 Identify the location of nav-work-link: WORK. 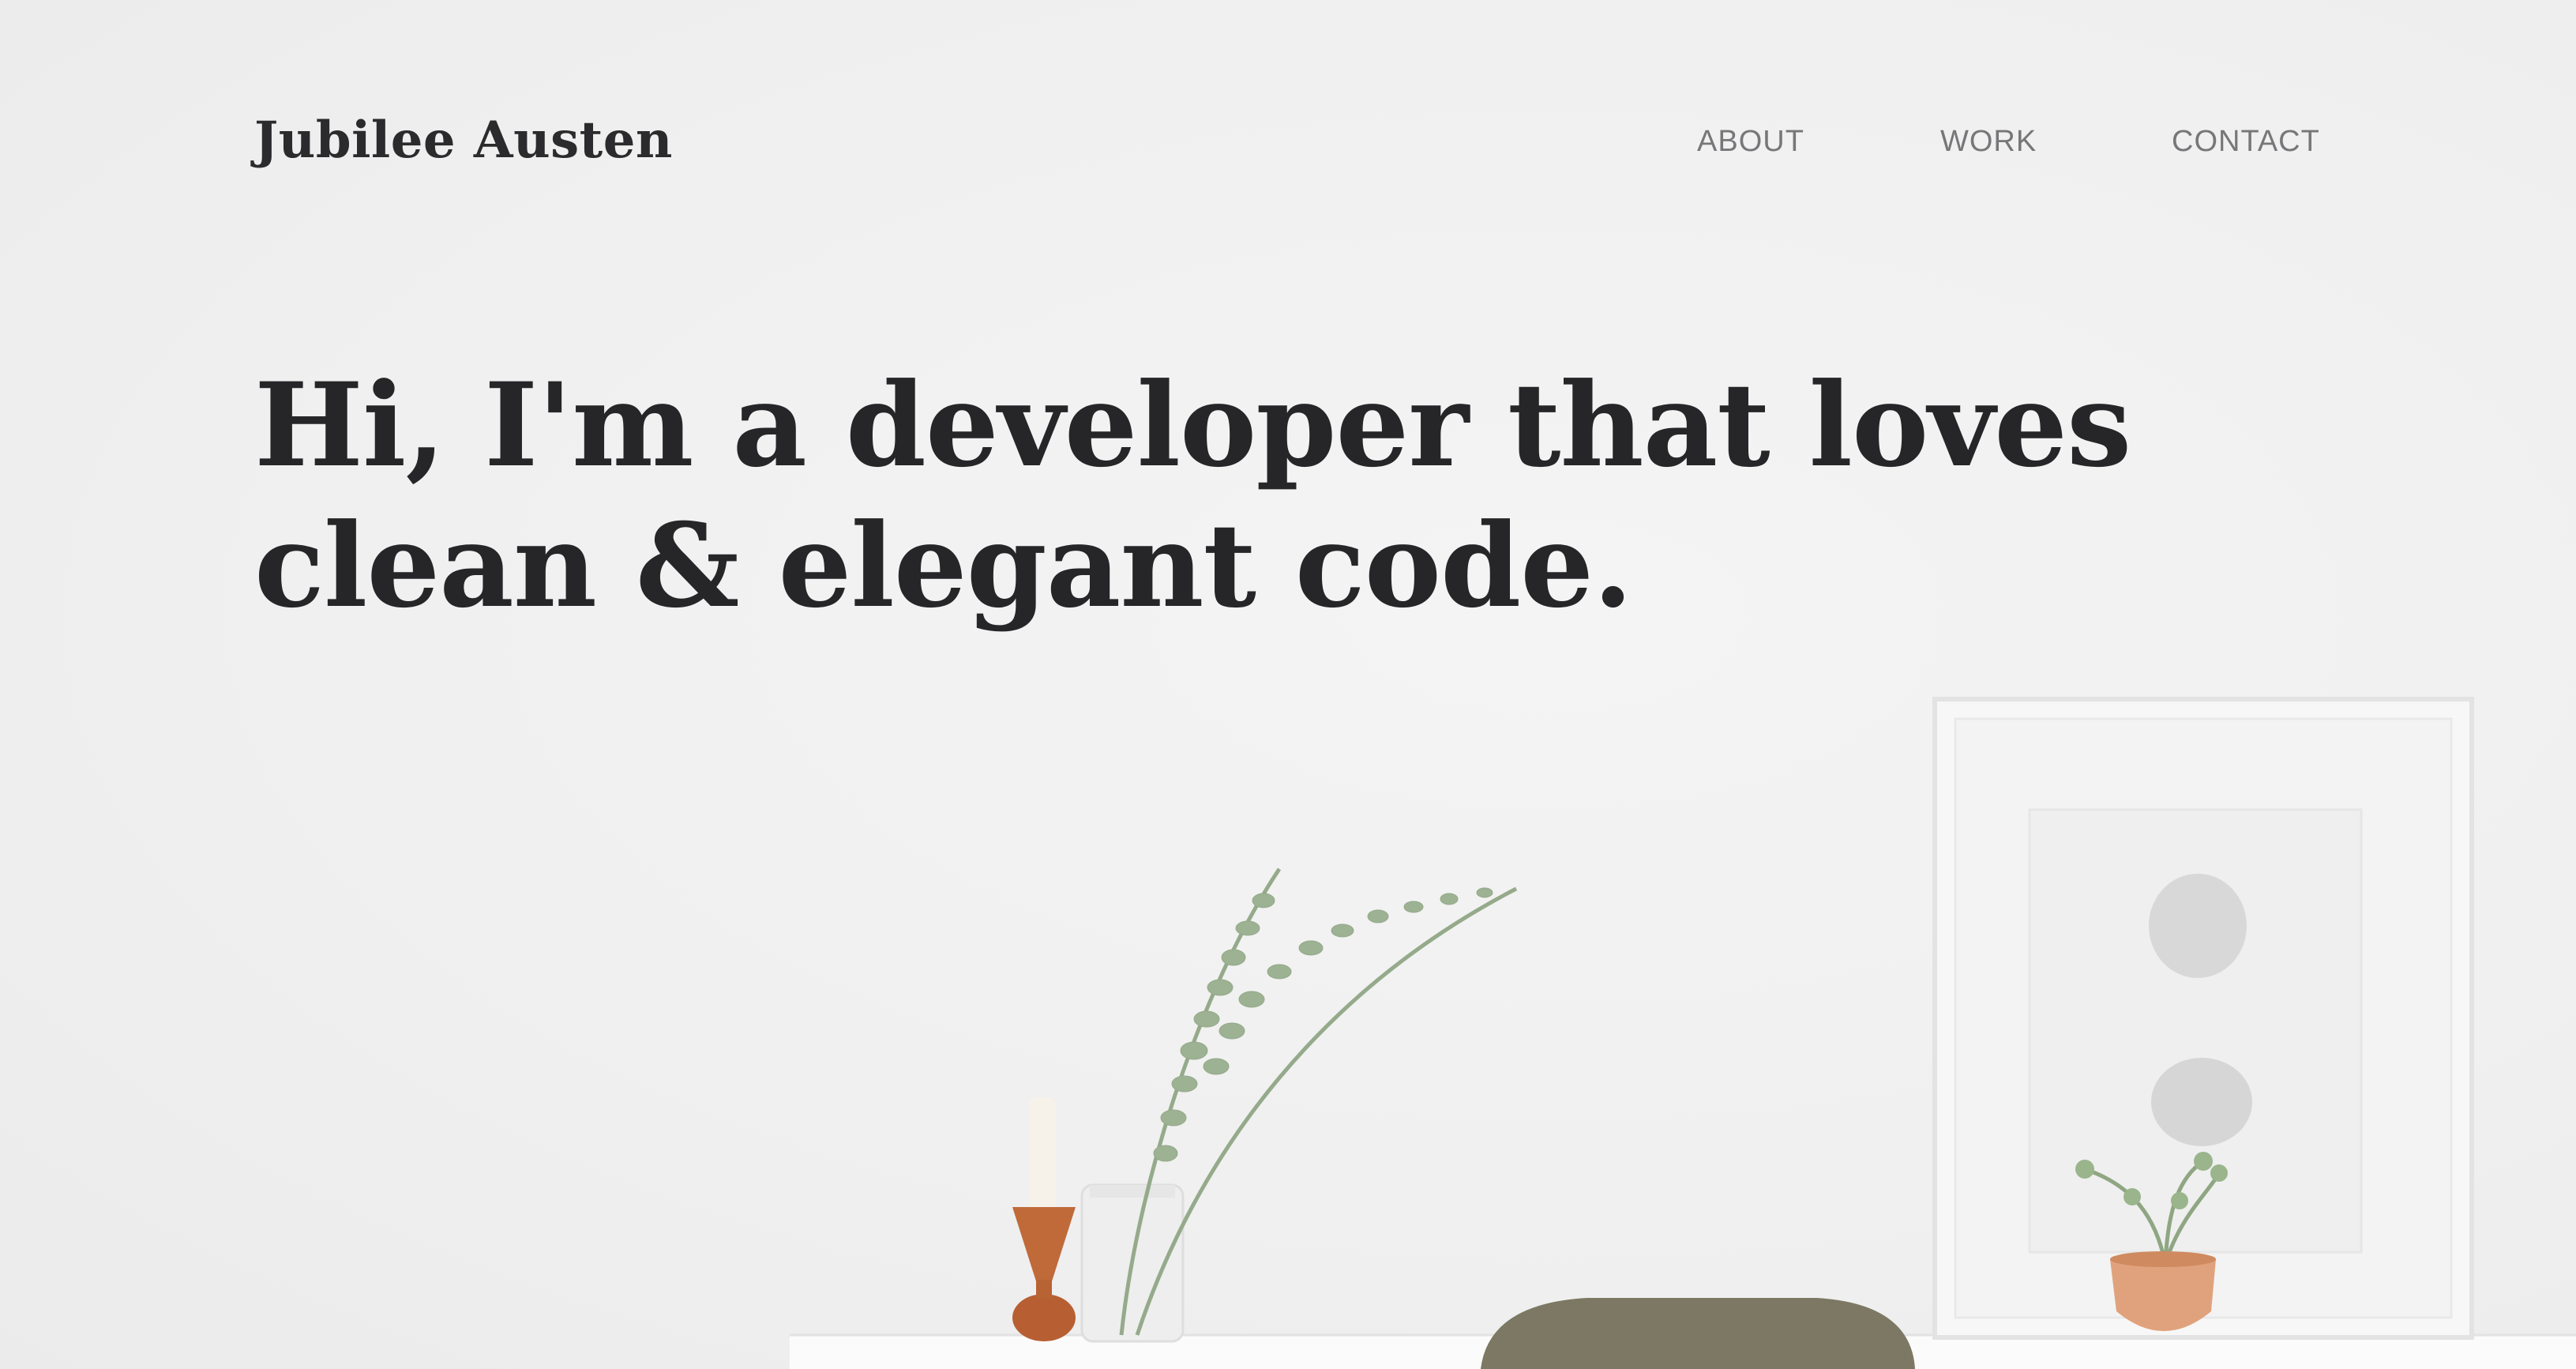
(1988, 145).